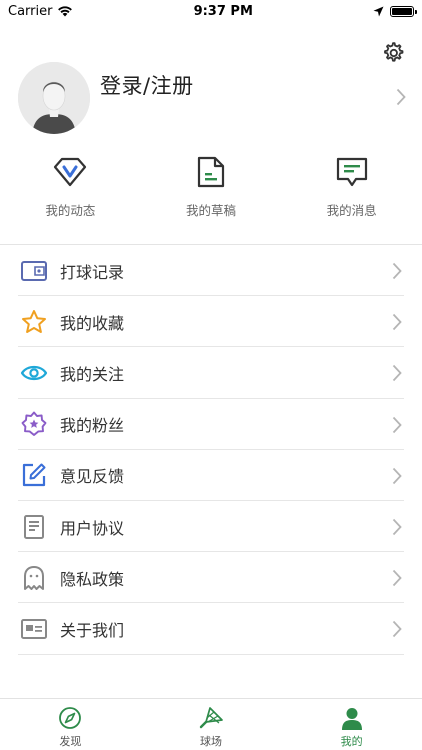 This screenshot has width=422, height=750. I want to click on status-bar: Carrier 9:37 PM, so click(211, 11).